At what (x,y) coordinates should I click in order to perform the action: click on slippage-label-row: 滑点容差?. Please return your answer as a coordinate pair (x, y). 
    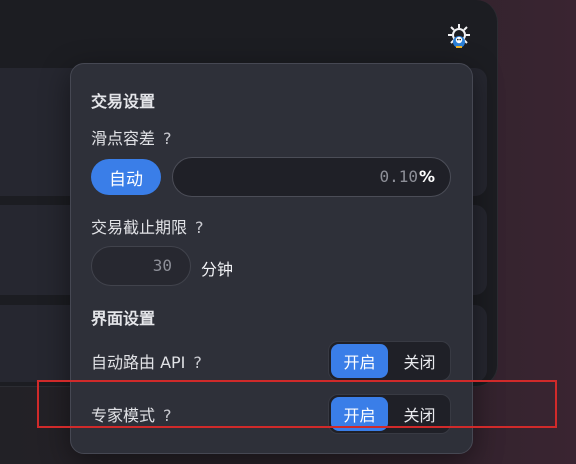
    Looking at the image, I should click on (131, 137).